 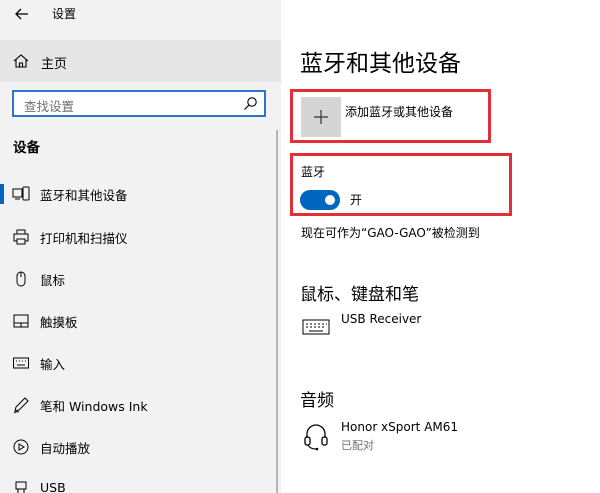 I want to click on home-icon, so click(x=21, y=61).